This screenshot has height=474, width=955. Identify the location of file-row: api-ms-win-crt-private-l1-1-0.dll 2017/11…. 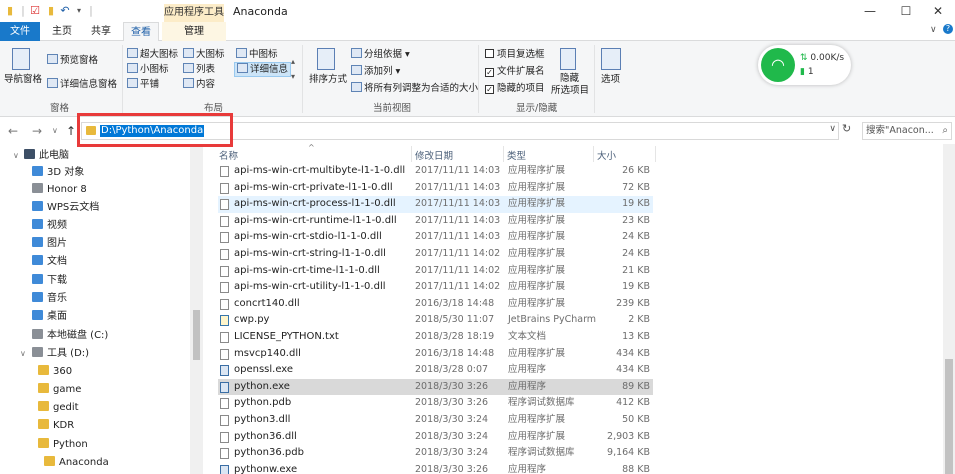
(435, 188).